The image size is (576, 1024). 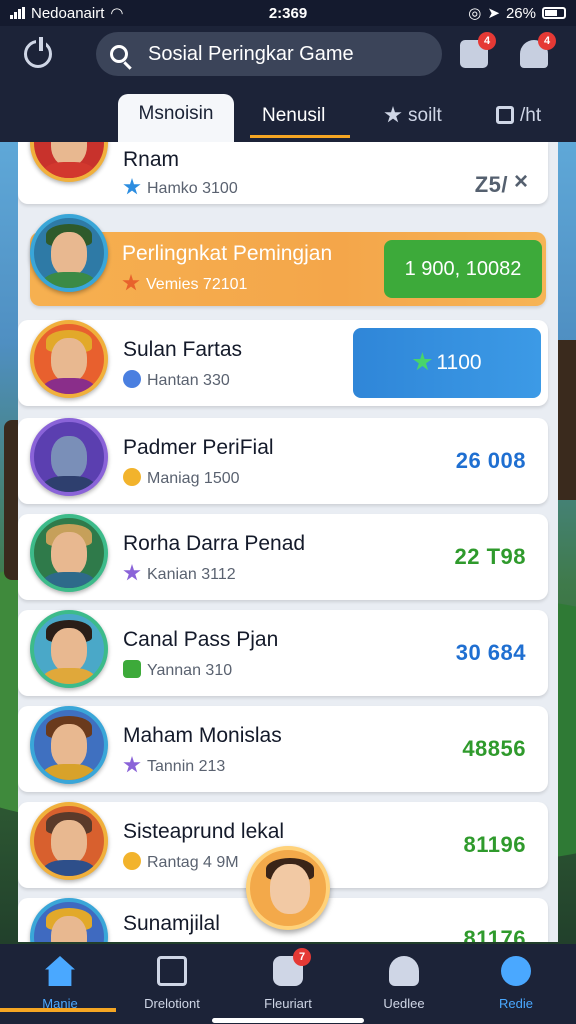 I want to click on profile-card-icon, so click(x=172, y=971).